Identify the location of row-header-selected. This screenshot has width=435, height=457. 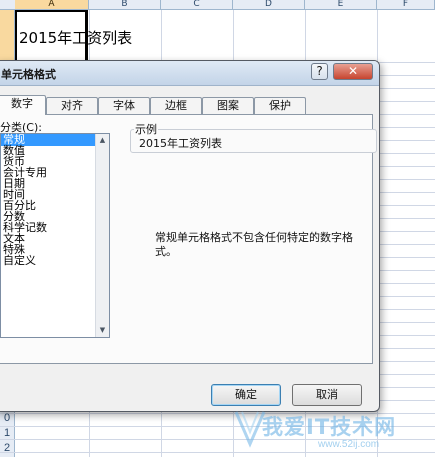
(7, 36).